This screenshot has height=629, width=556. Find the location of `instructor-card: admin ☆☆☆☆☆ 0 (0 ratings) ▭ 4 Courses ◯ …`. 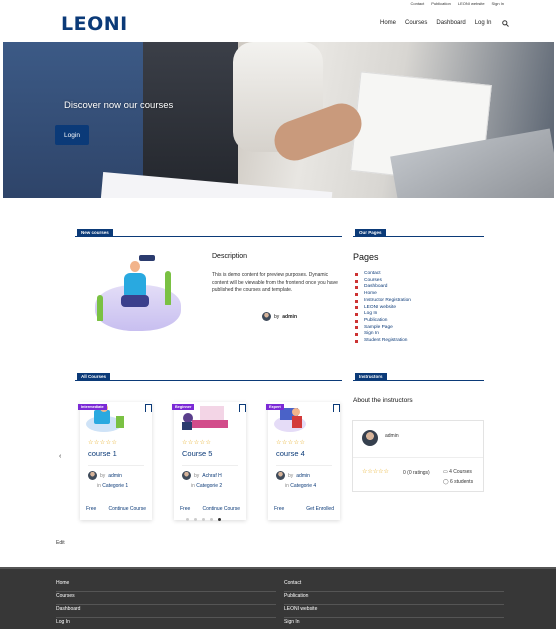

instructor-card: admin ☆☆☆☆☆ 0 (0 ratings) ▭ 4 Courses ◯ … is located at coordinates (418, 456).